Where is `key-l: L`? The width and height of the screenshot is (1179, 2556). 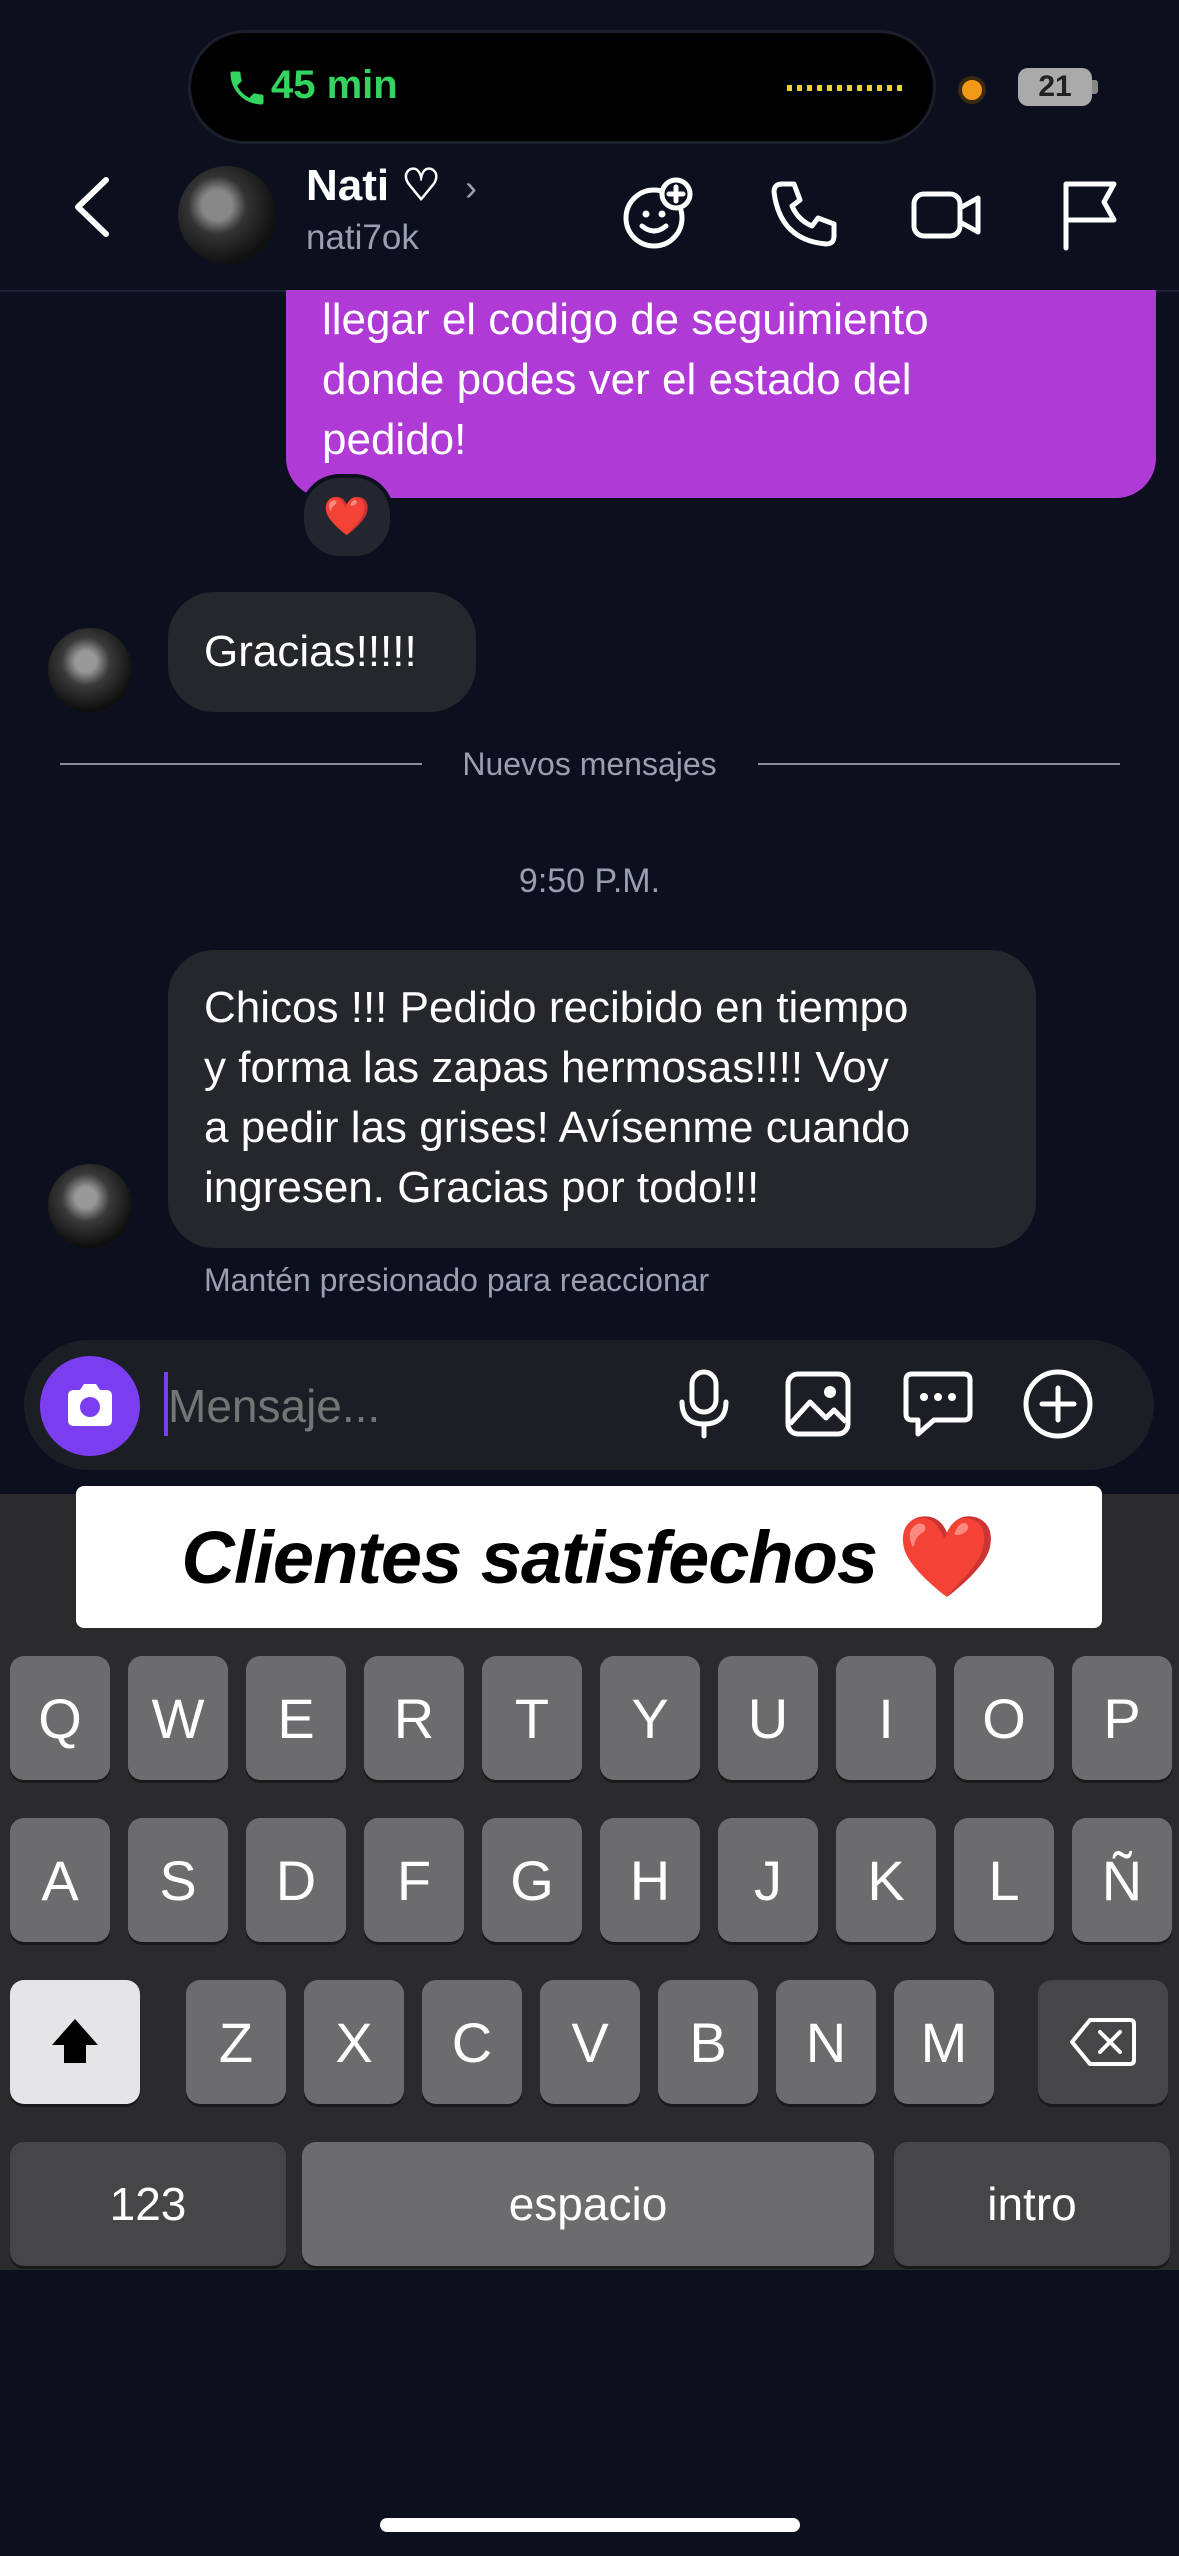
key-l: L is located at coordinates (1004, 1880).